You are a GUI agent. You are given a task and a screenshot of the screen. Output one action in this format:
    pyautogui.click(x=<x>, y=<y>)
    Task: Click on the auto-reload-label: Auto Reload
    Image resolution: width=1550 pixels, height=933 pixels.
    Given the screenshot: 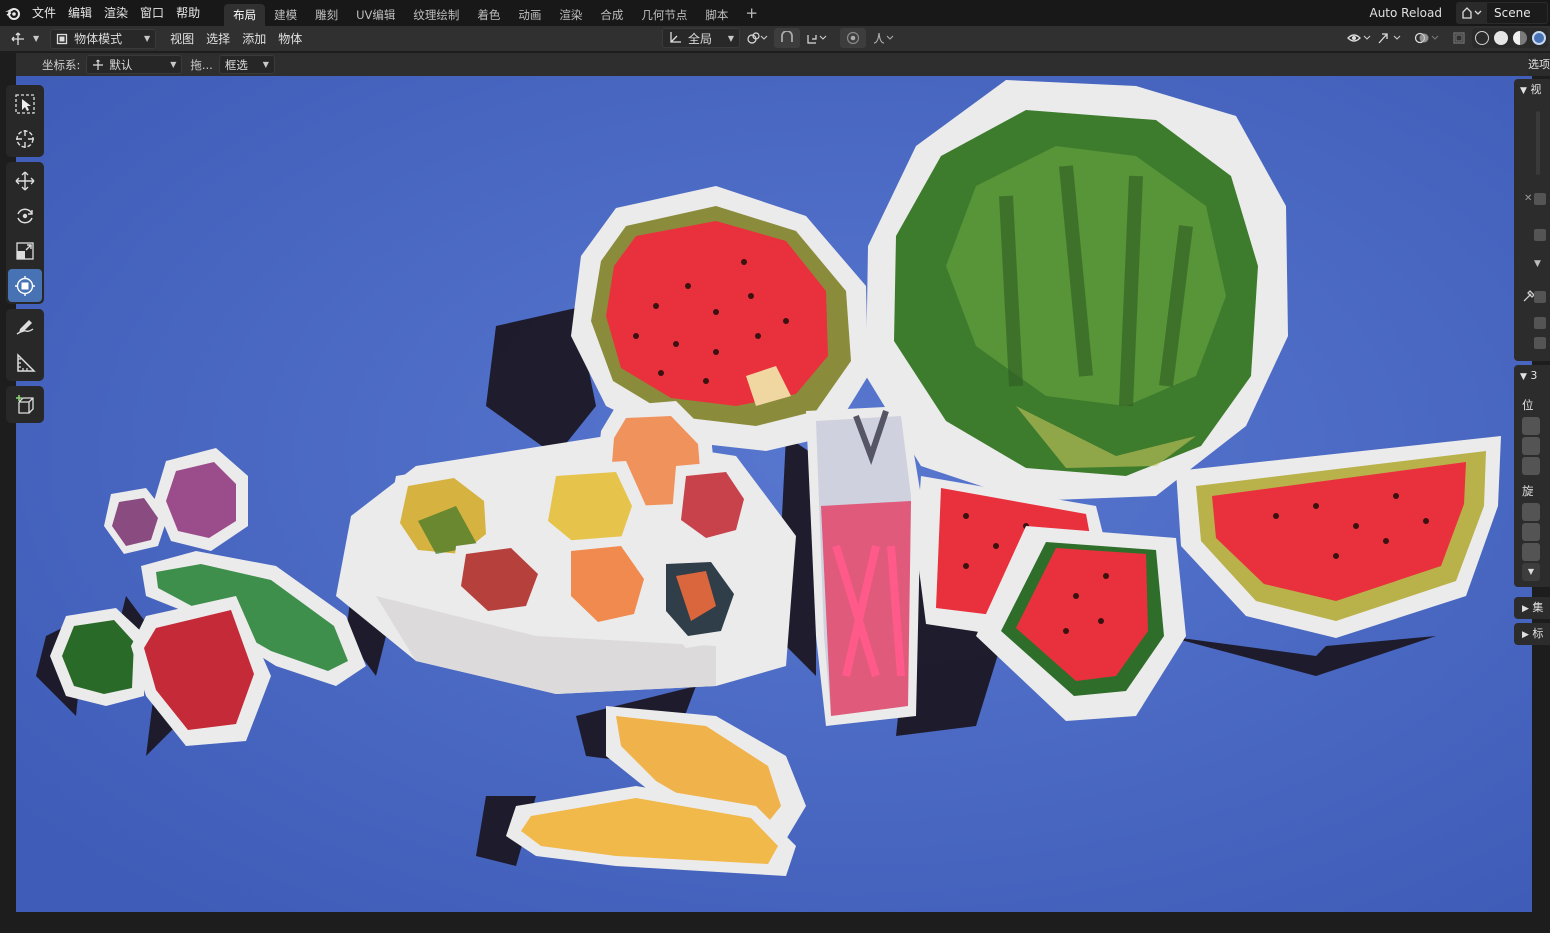 What is the action you would take?
    pyautogui.click(x=1405, y=13)
    